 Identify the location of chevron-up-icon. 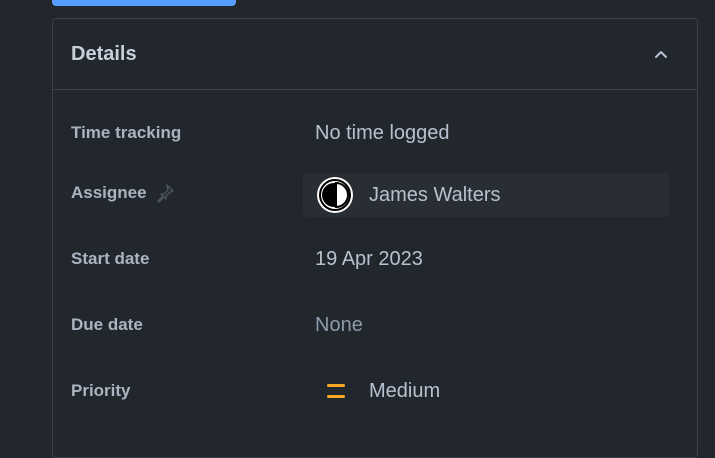
(661, 54).